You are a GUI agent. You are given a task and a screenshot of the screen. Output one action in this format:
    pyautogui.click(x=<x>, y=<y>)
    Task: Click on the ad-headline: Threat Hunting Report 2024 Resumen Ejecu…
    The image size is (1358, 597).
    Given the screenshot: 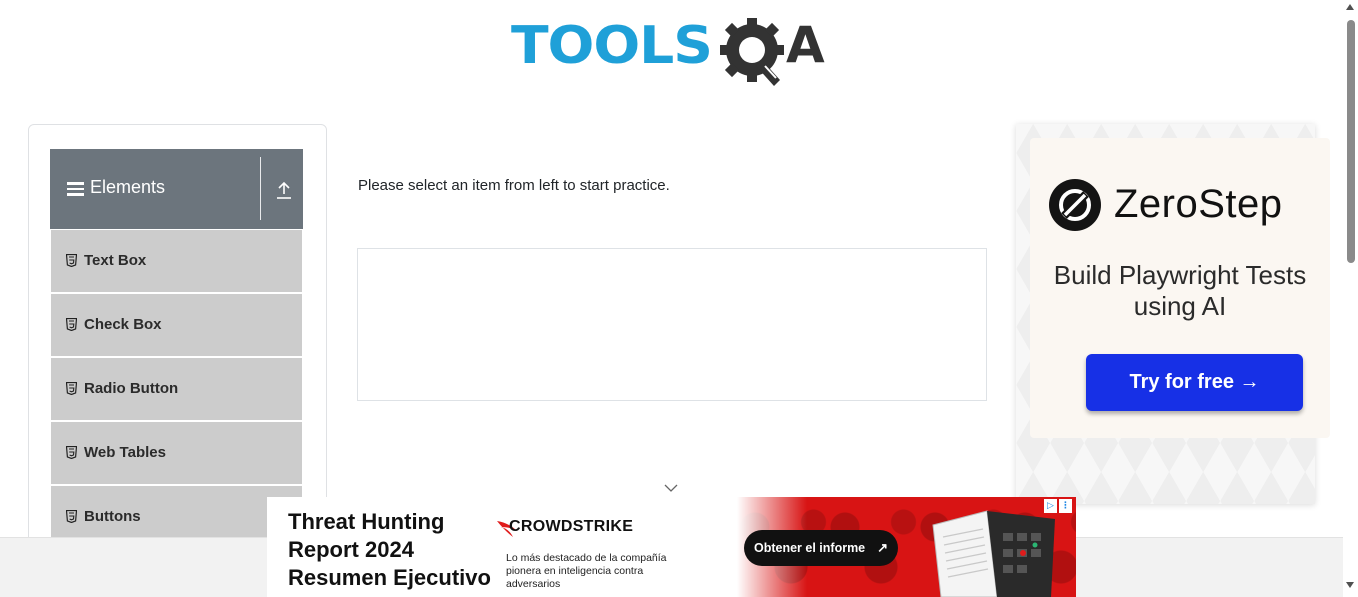 What is the action you would take?
    pyautogui.click(x=389, y=549)
    